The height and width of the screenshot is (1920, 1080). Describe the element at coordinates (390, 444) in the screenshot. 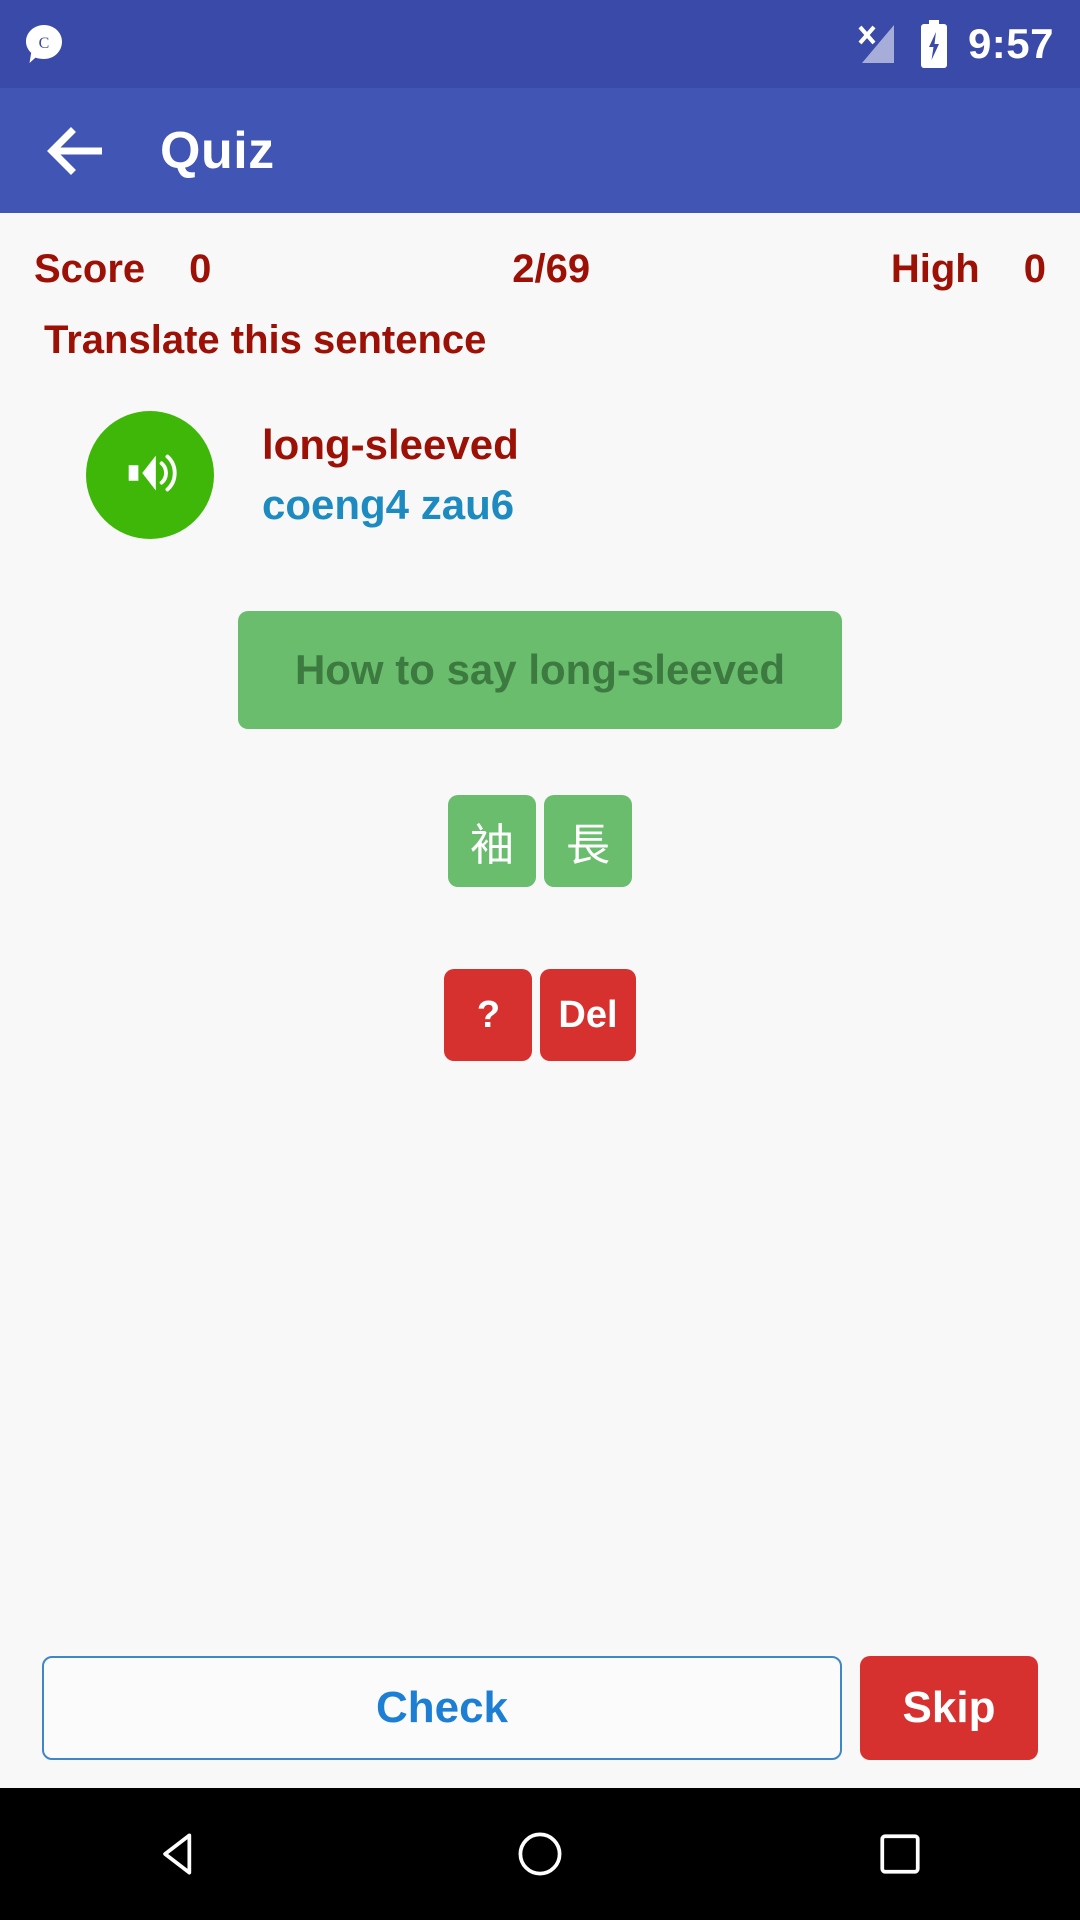

I see `question-english: long-sleeved` at that location.